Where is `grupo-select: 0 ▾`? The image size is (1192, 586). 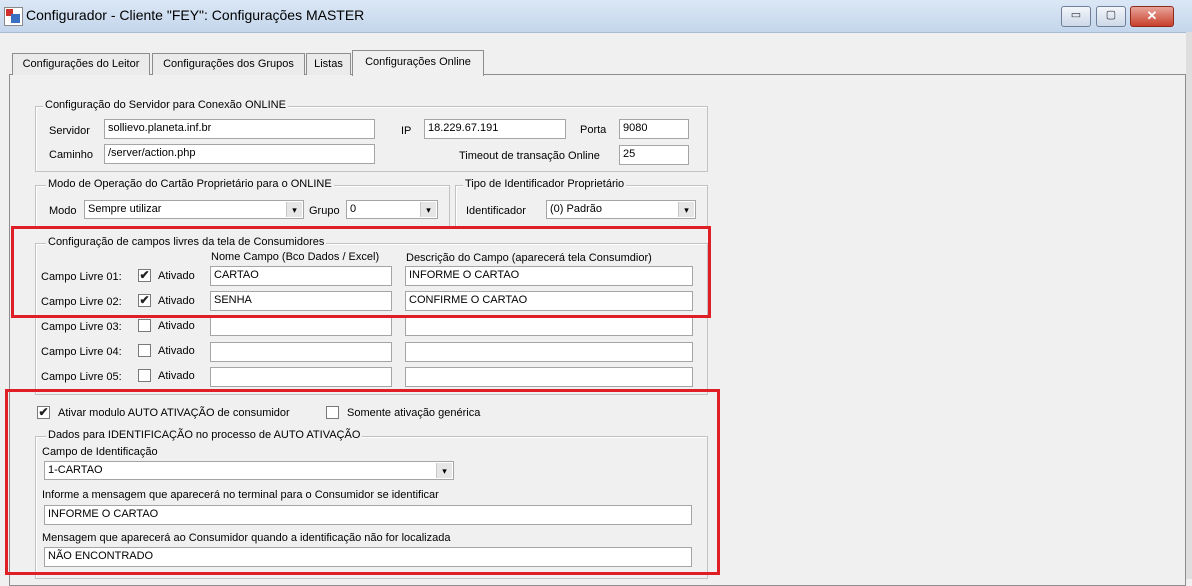 grupo-select: 0 ▾ is located at coordinates (392, 209).